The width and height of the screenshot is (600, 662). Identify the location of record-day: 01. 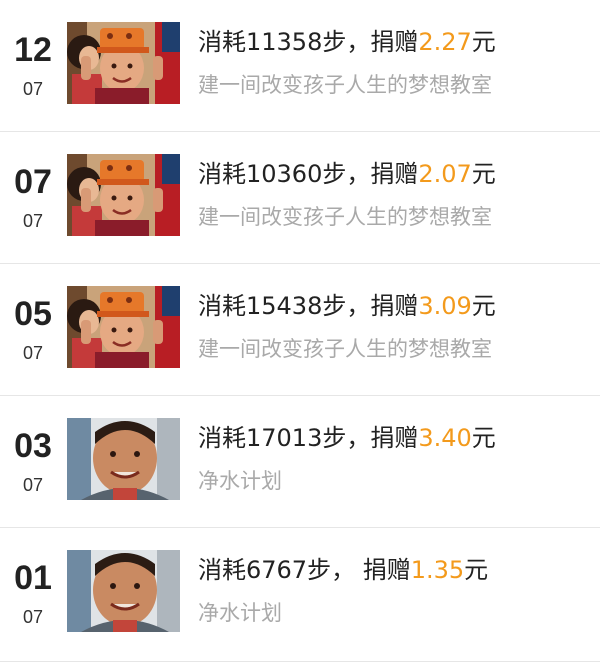
(33, 578).